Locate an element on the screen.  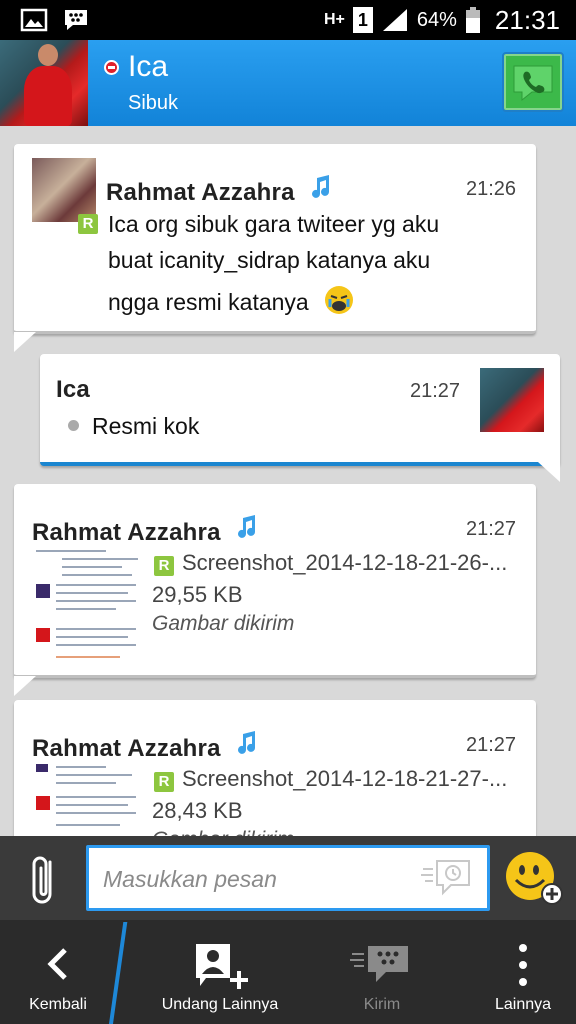
signal-icon is located at coordinates (394, 20).